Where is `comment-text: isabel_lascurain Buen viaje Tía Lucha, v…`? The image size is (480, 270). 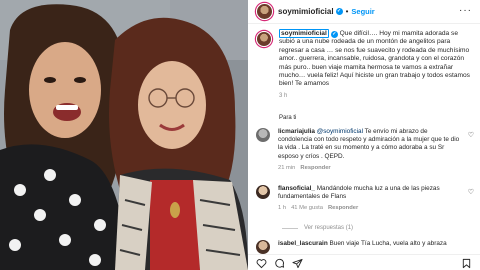 comment-text: isabel_lascurain Buen viaje Tía Lucha, v… is located at coordinates (370, 244).